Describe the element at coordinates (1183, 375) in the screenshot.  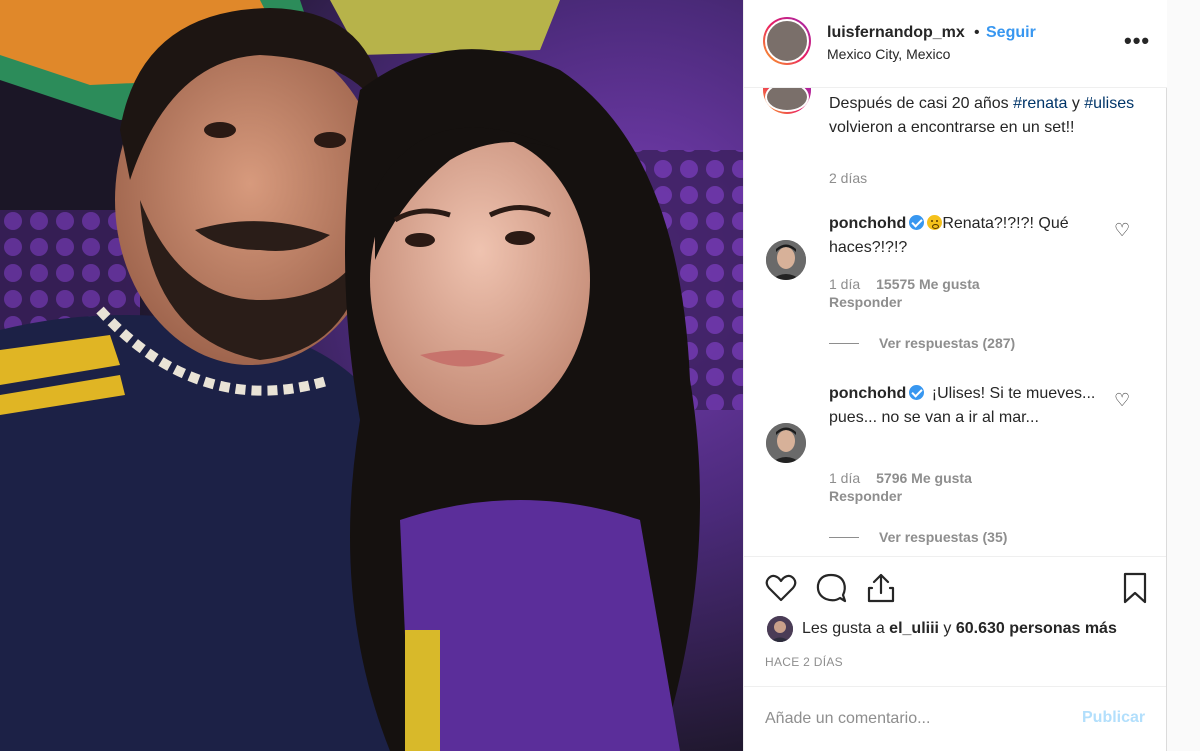
I see `page-gutter` at that location.